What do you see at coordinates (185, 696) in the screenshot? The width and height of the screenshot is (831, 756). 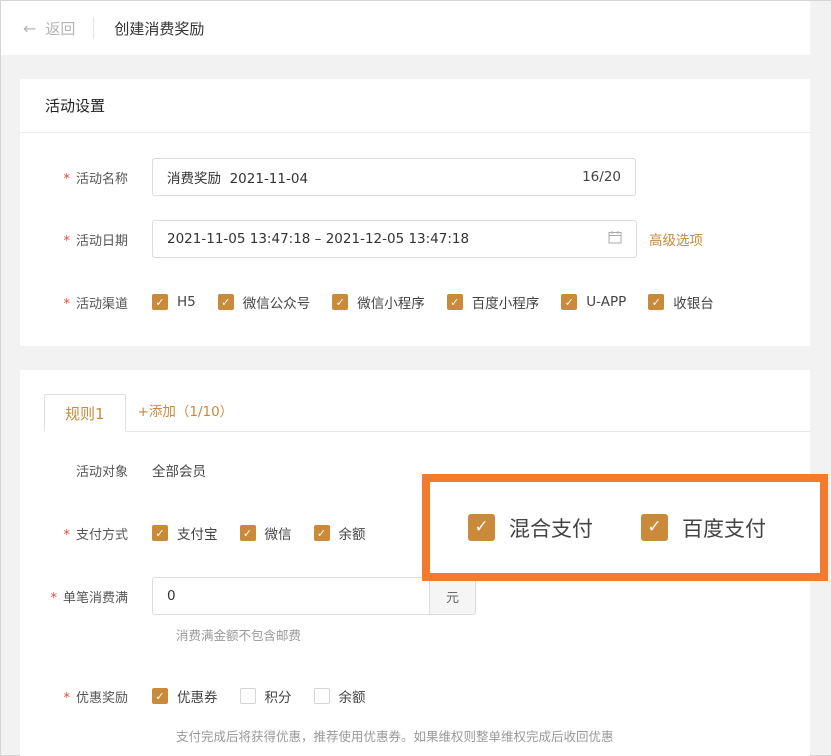 I see `reward-checkbox-coupon: ✓ 优惠券` at bounding box center [185, 696].